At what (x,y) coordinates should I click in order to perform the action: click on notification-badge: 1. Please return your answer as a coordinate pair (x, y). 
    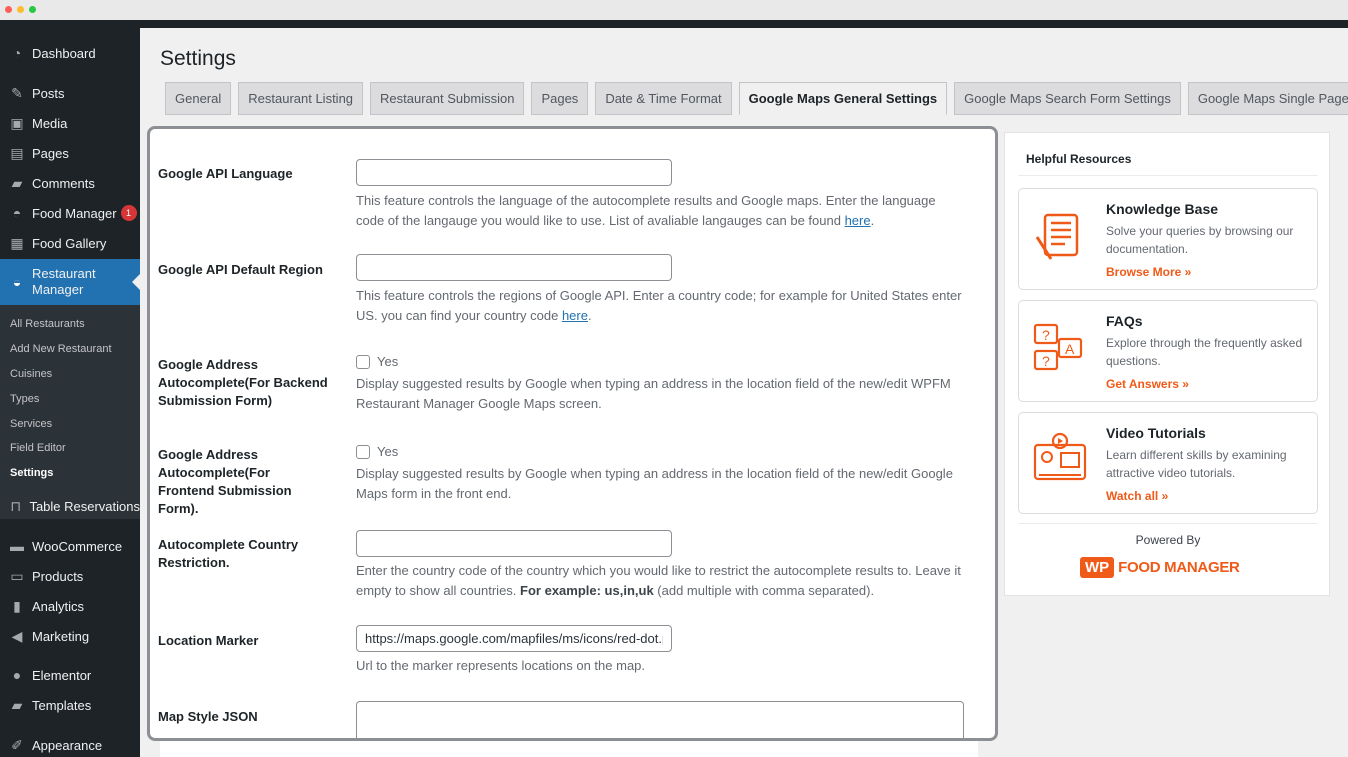
    Looking at the image, I should click on (128, 213).